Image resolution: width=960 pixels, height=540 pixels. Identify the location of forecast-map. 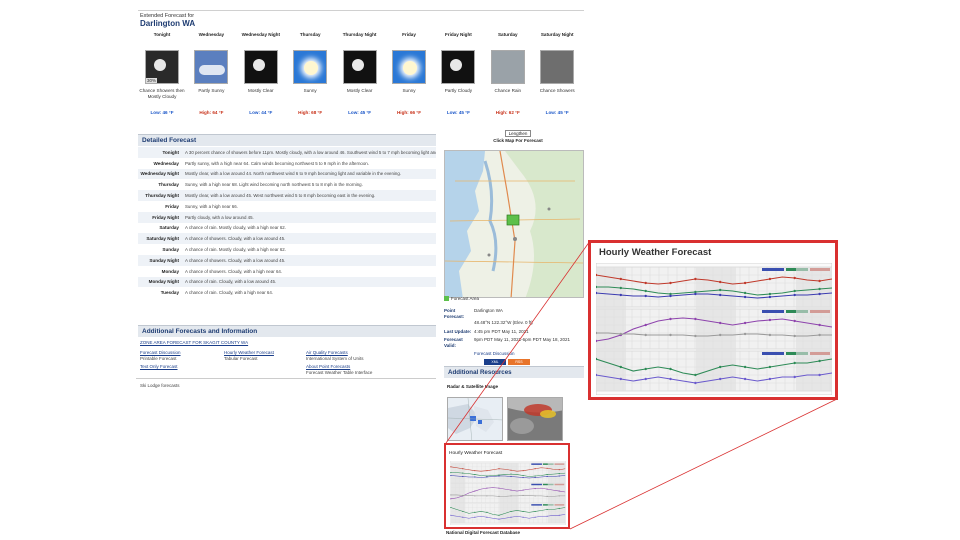
(514, 224).